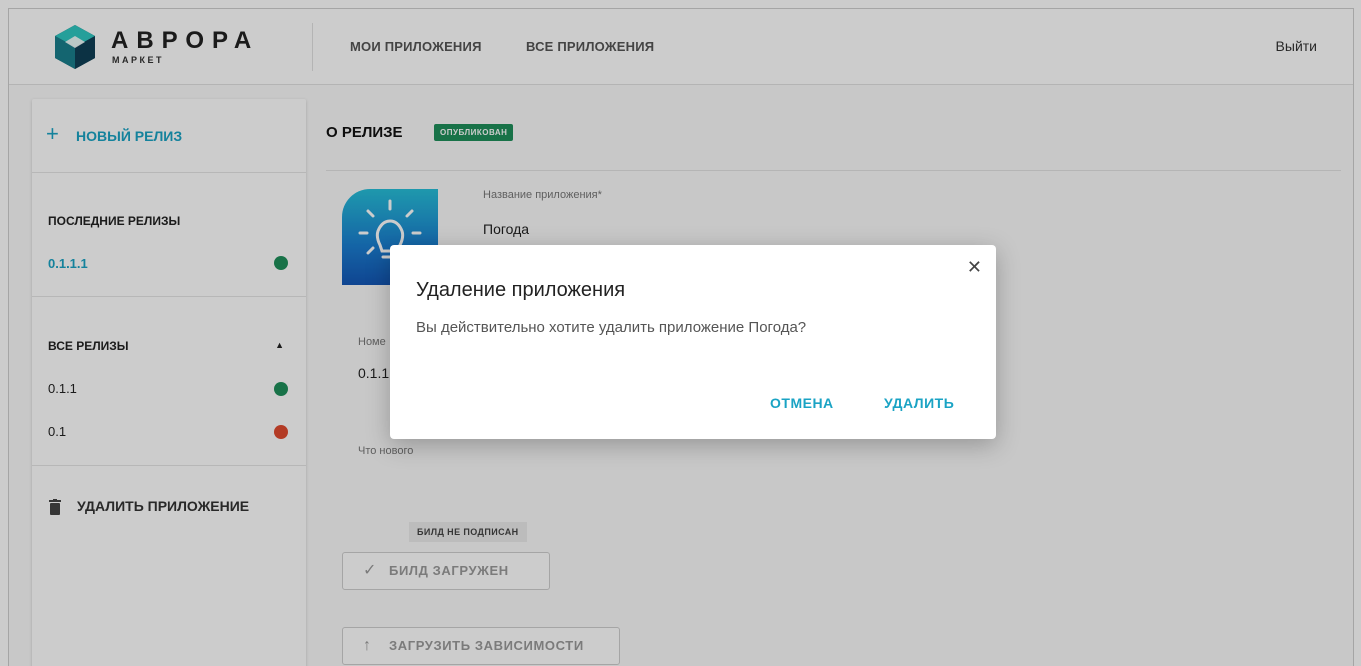  Describe the element at coordinates (802, 403) in the screenshot. I see `cancel-button: ОТМЕНА` at that location.